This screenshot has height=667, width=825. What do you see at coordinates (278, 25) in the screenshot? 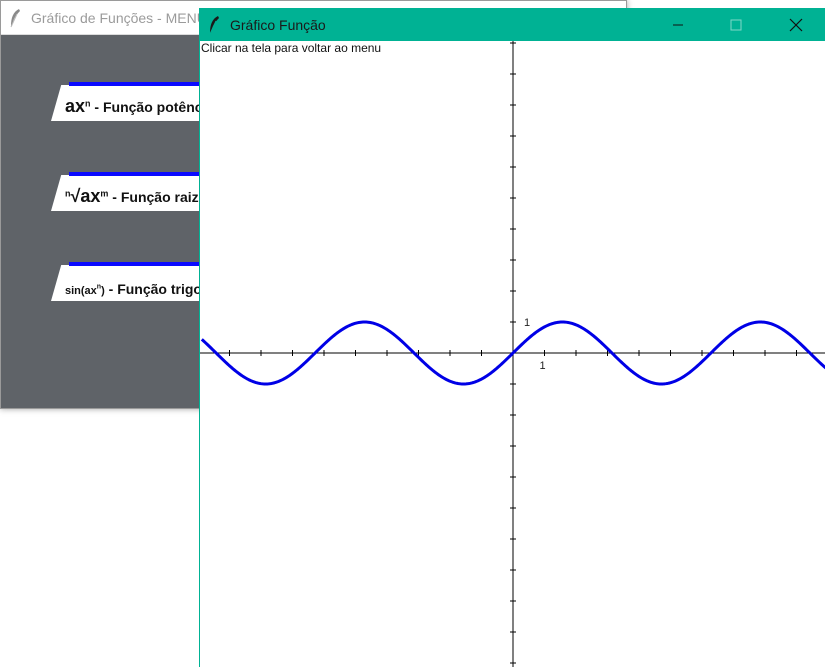
I see `graph-window-title: Gráfico Função` at bounding box center [278, 25].